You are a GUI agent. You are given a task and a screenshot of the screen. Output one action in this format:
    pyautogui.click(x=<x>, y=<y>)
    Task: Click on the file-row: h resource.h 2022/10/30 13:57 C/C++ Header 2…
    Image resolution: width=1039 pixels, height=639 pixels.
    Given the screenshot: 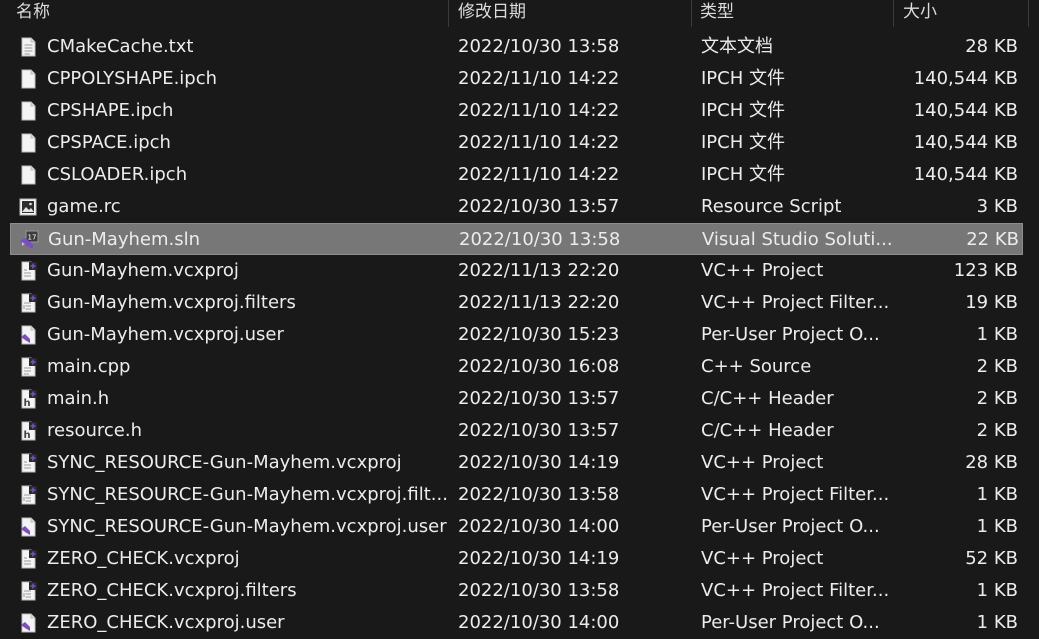 What is the action you would take?
    pyautogui.click(x=516, y=431)
    